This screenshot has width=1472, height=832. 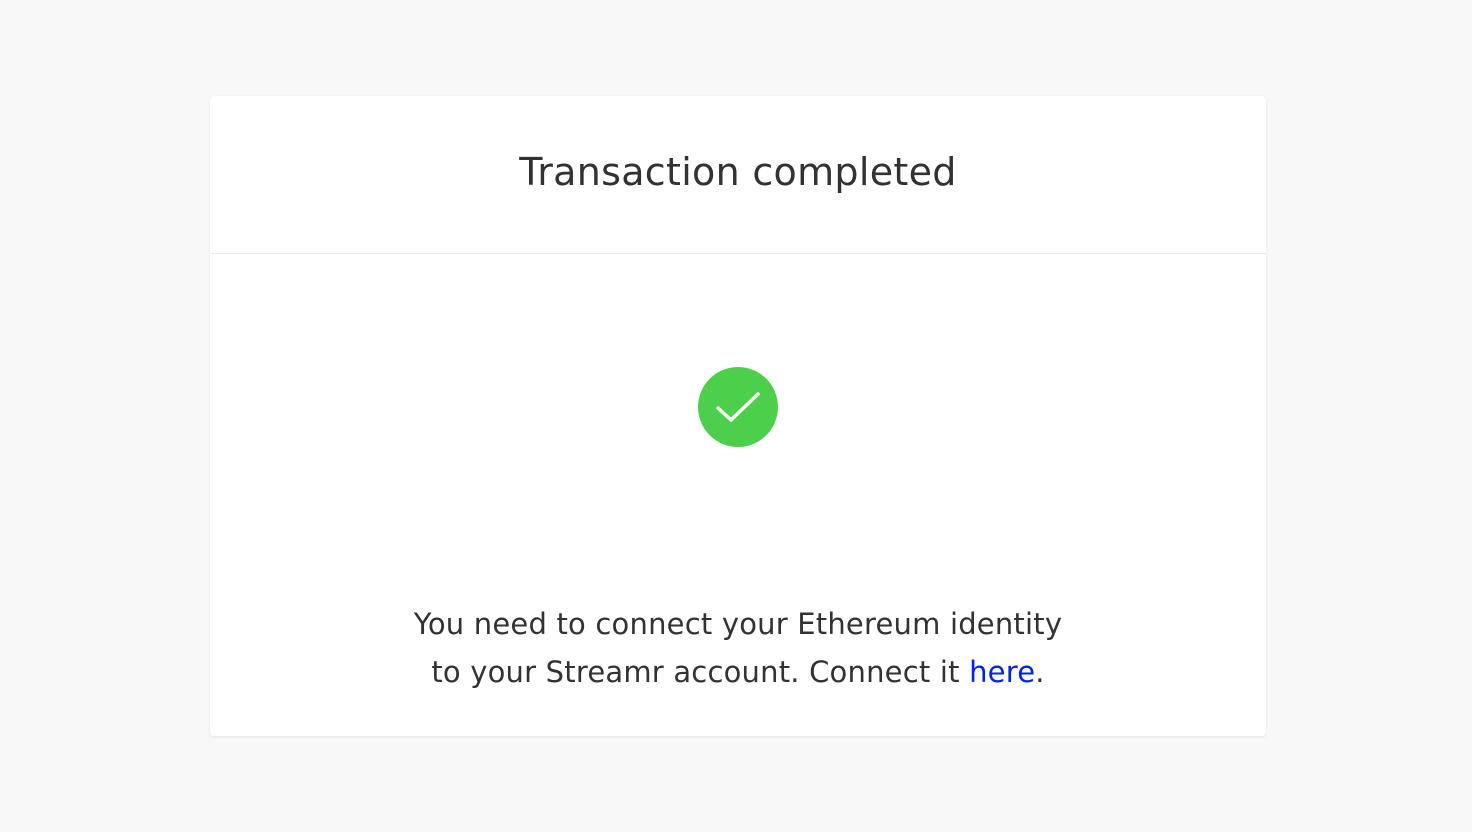 What do you see at coordinates (1040, 672) in the screenshot?
I see `message-period: .` at bounding box center [1040, 672].